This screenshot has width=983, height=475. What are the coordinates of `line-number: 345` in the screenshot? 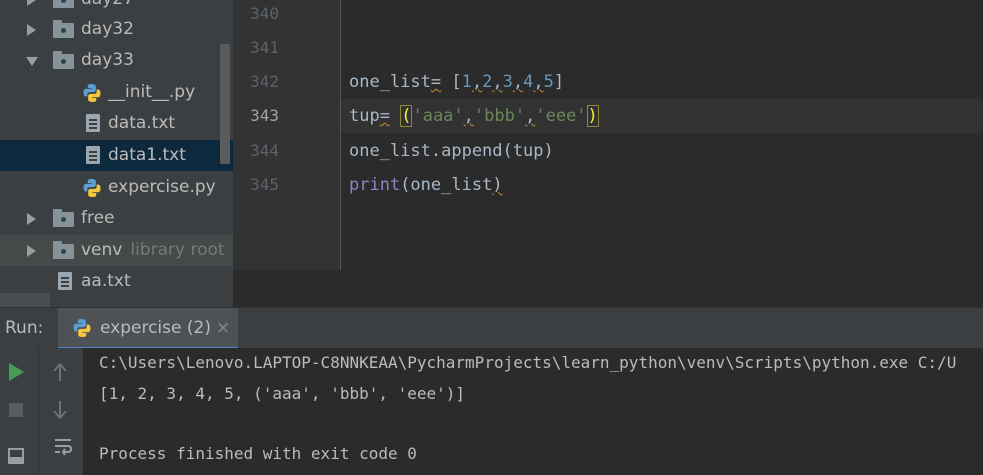 It's located at (264, 184).